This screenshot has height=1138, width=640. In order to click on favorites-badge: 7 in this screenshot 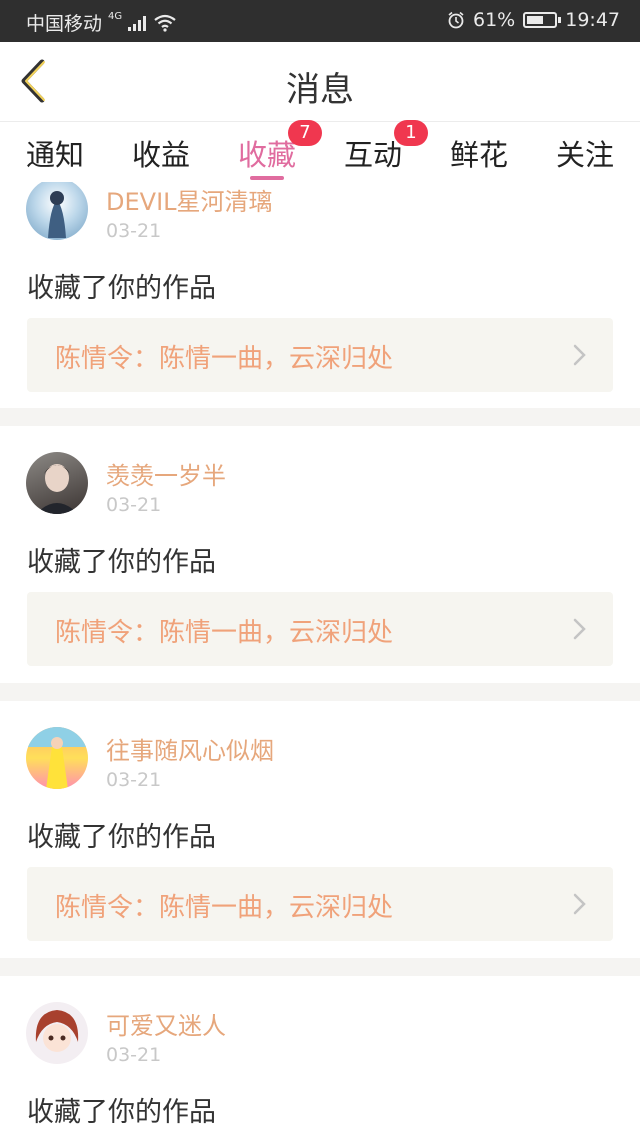, I will do `click(305, 133)`.